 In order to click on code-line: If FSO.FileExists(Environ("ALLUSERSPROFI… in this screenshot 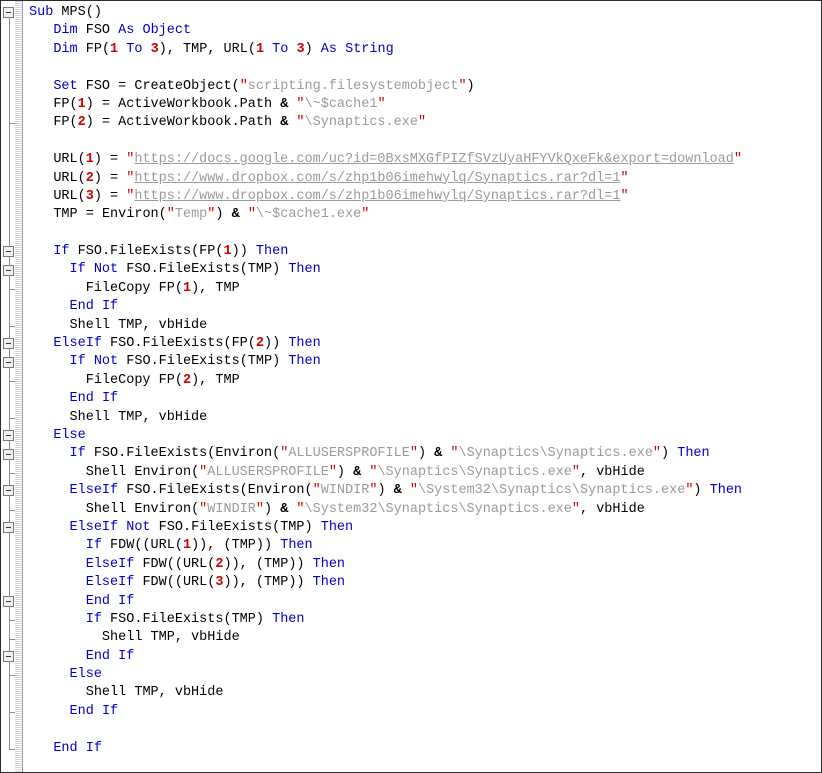, I will do `click(422, 454)`.